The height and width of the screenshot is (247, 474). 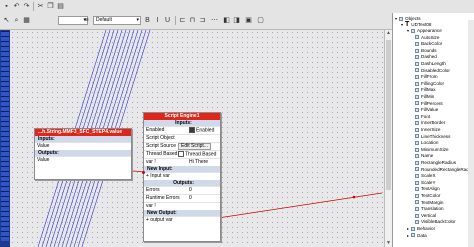 What do you see at coordinates (424, 155) in the screenshot?
I see `tree-item: Name` at bounding box center [424, 155].